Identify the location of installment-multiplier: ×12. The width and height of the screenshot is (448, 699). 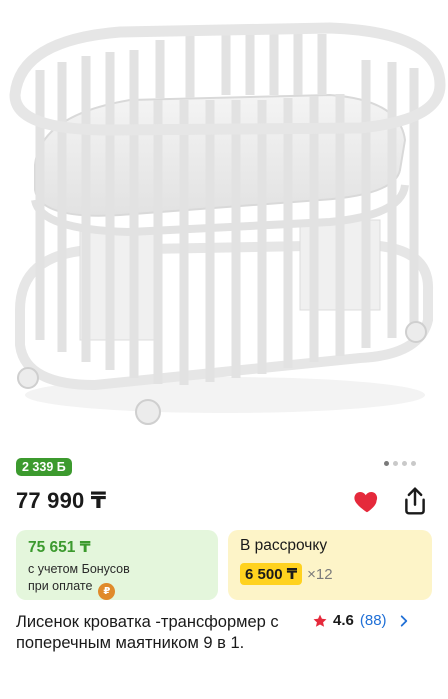
(320, 574).